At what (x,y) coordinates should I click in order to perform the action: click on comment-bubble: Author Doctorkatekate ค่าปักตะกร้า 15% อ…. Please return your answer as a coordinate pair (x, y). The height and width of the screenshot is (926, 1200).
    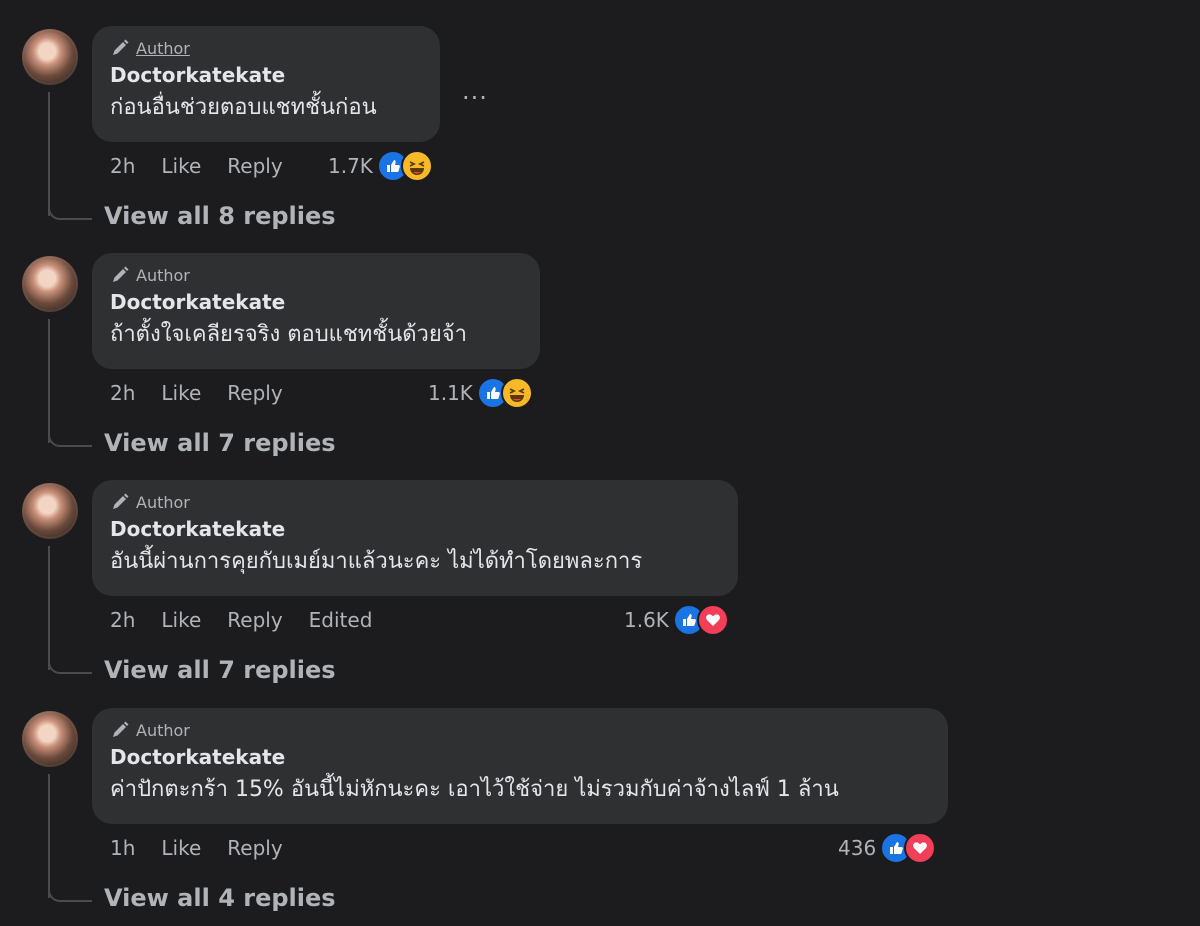
    Looking at the image, I should click on (520, 766).